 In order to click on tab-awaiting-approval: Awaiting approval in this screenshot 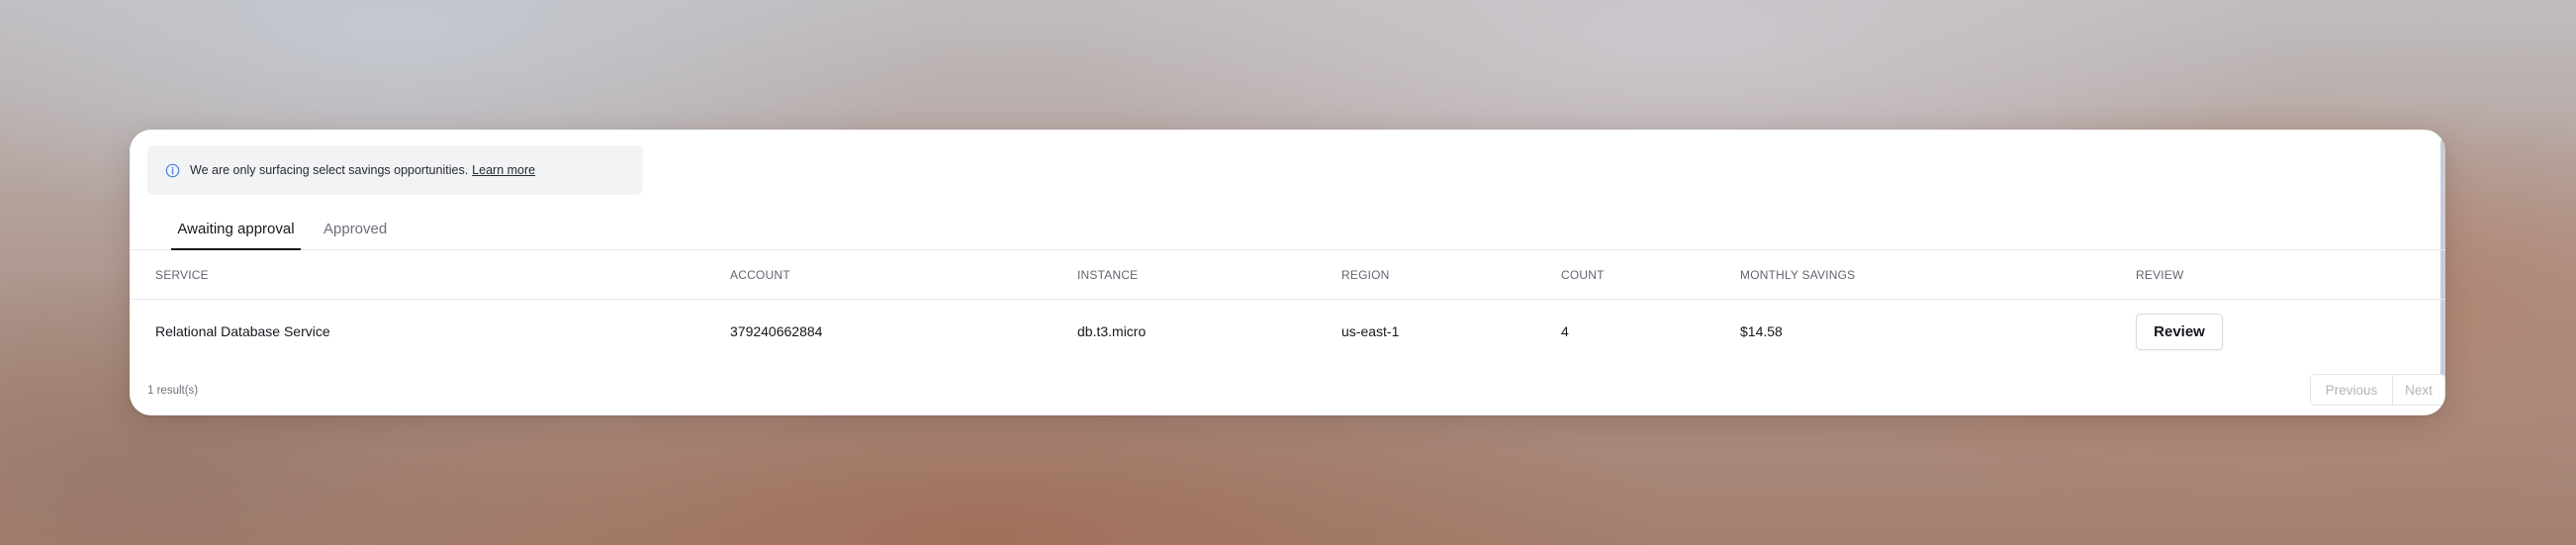, I will do `click(236, 233)`.